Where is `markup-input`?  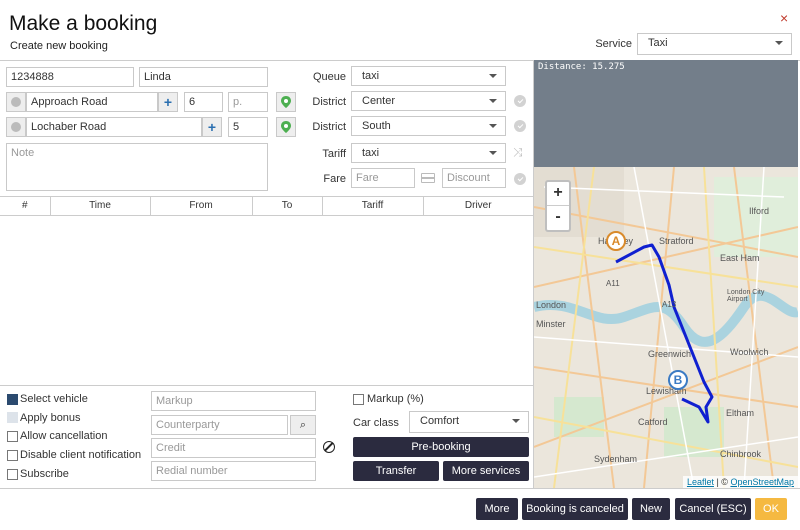
markup-input is located at coordinates (233, 401).